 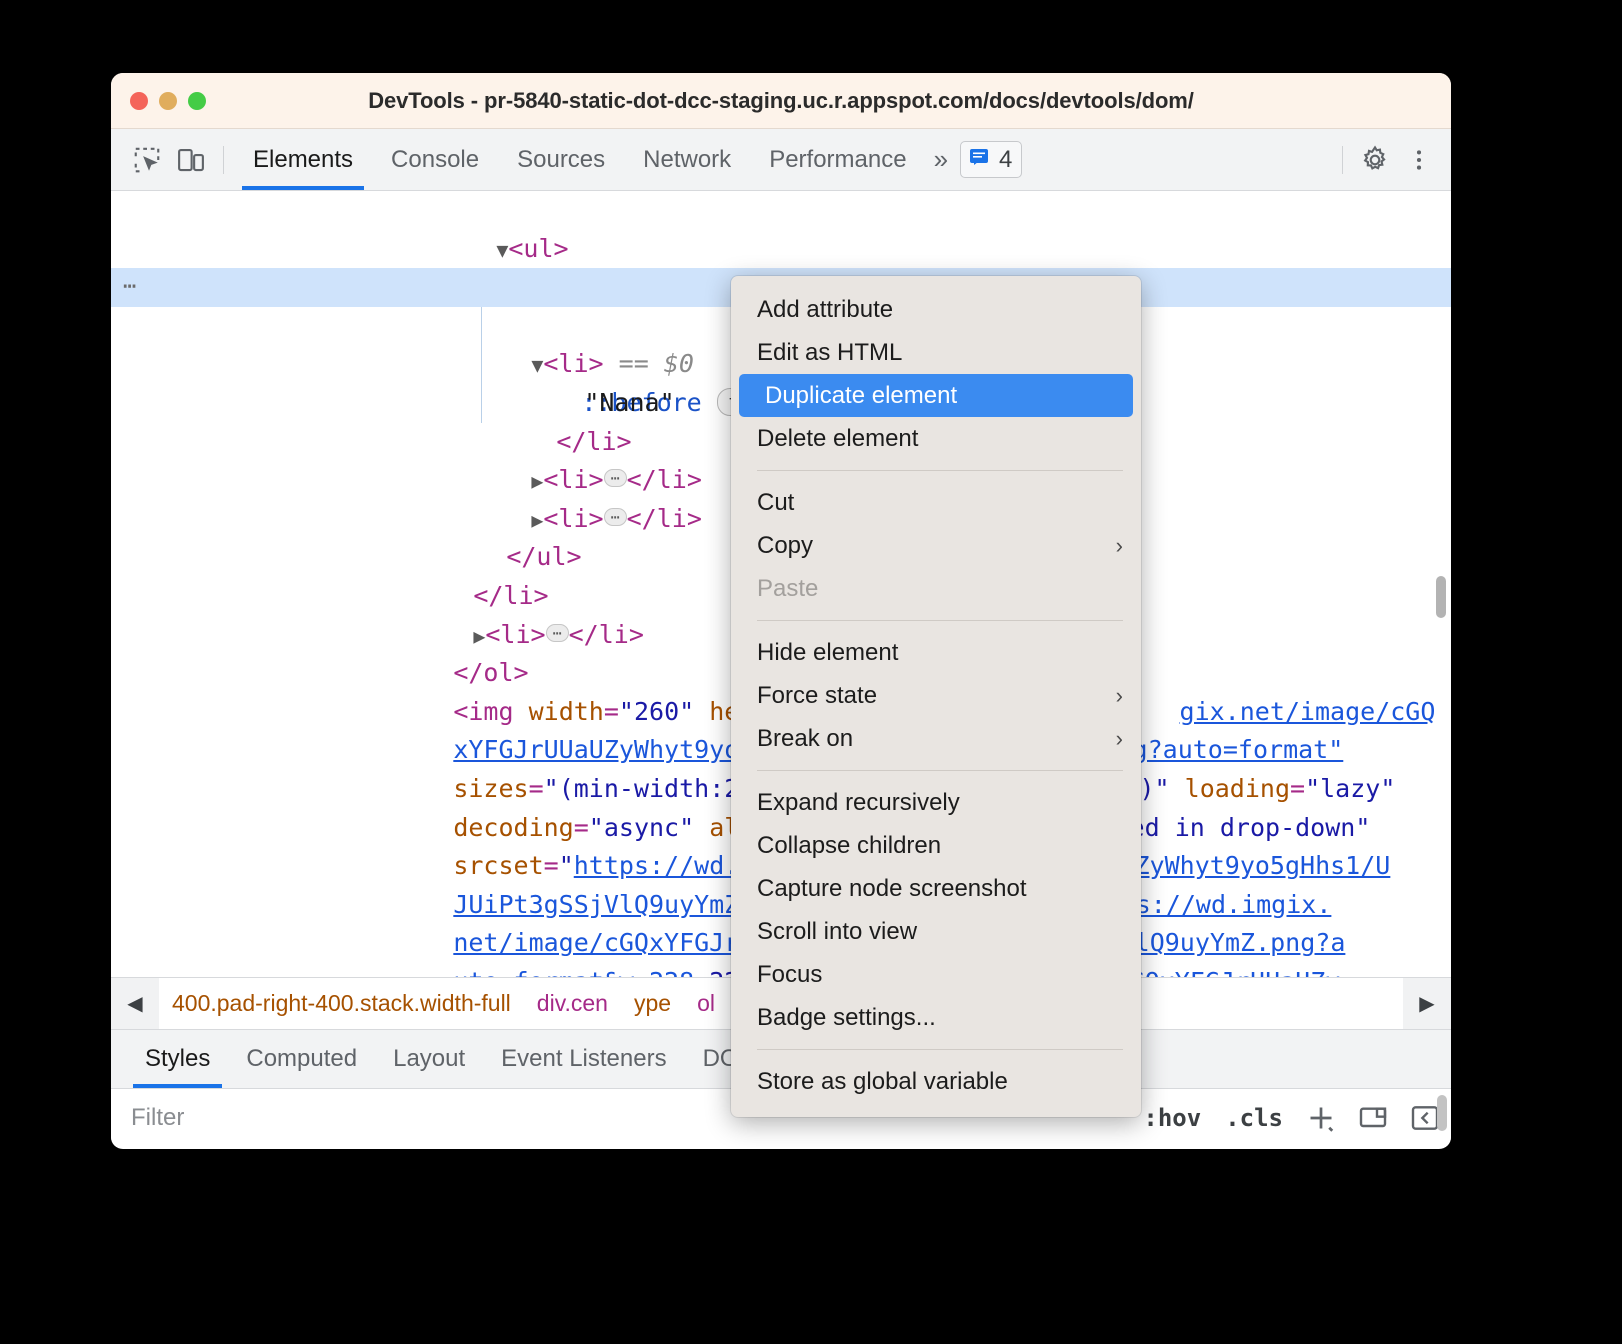 What do you see at coordinates (572, 1003) in the screenshot?
I see `breadcrumb-item-1: div.cen` at bounding box center [572, 1003].